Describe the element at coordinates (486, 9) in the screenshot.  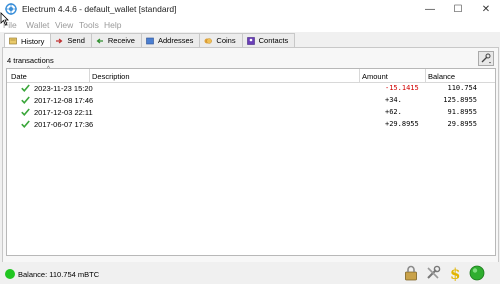
I see `close-button: ✕` at that location.